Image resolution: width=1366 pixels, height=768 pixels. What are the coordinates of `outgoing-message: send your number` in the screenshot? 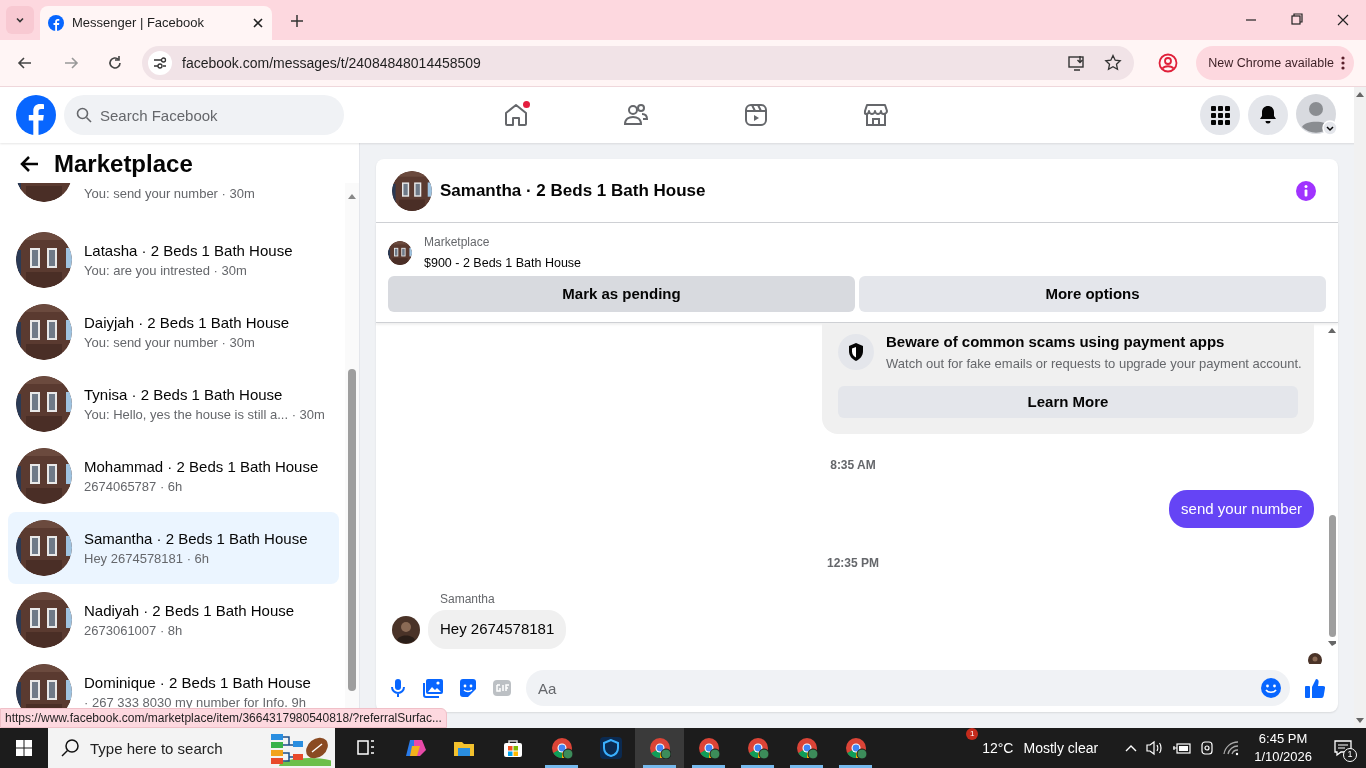 It's located at (1241, 509).